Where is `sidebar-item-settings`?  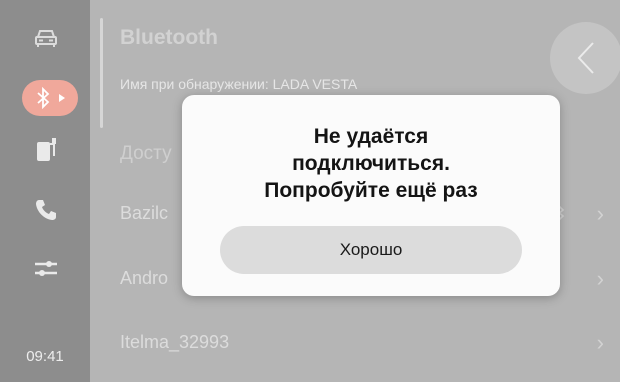
sidebar-item-settings is located at coordinates (46, 268).